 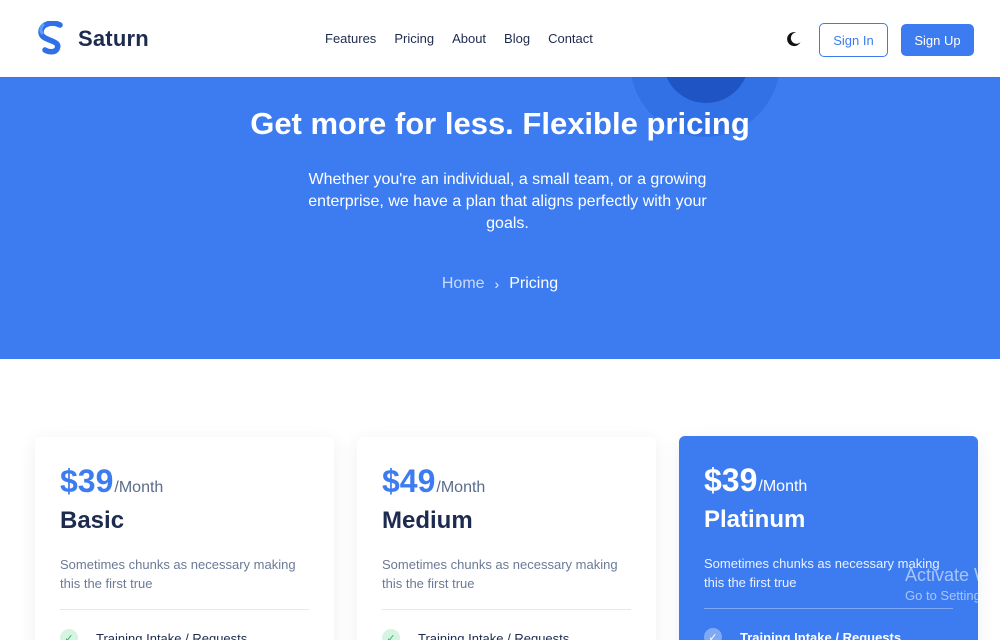 What do you see at coordinates (500, 123) in the screenshot?
I see `page-title: Get more for less. Flexible pricing` at bounding box center [500, 123].